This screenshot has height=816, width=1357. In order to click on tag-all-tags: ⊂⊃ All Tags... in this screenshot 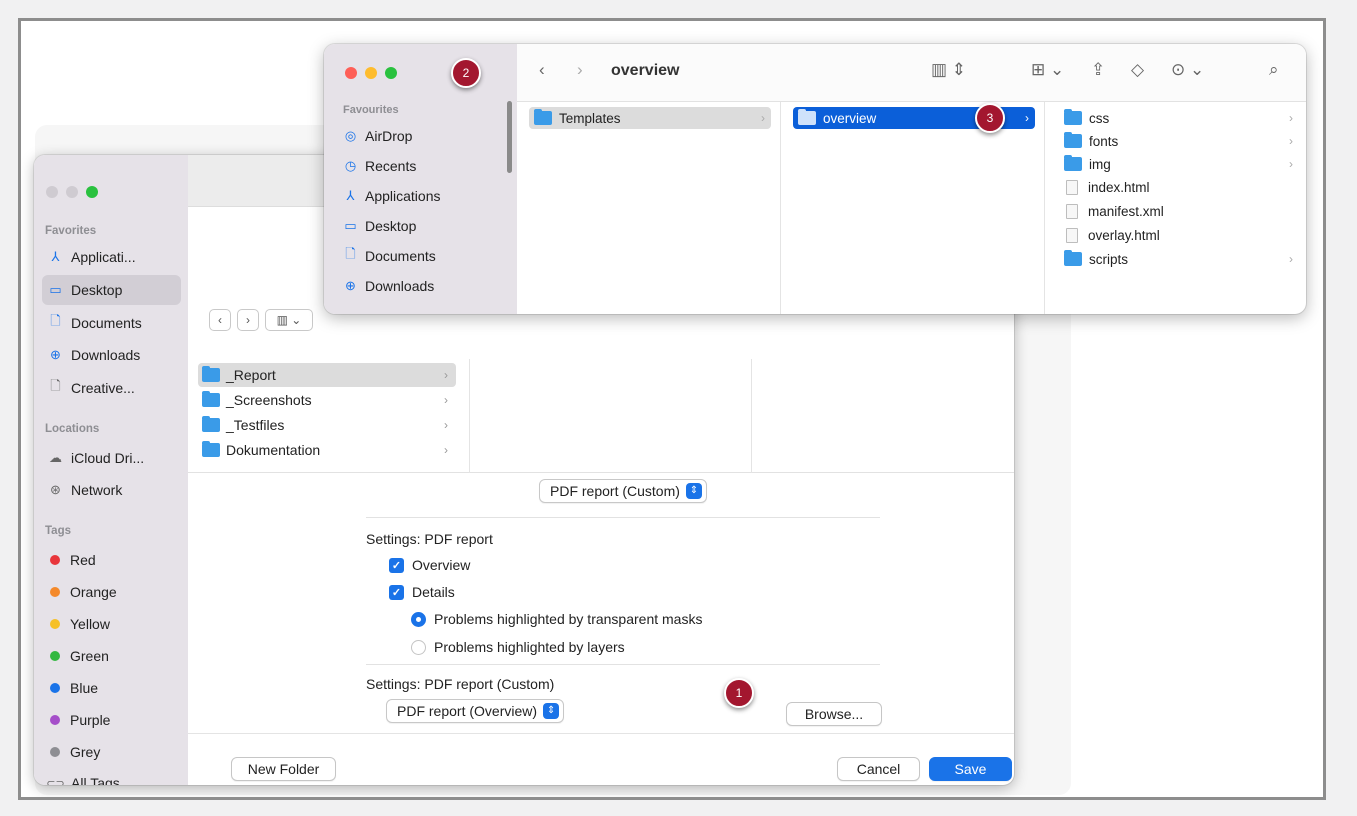, I will do `click(111, 776)`.